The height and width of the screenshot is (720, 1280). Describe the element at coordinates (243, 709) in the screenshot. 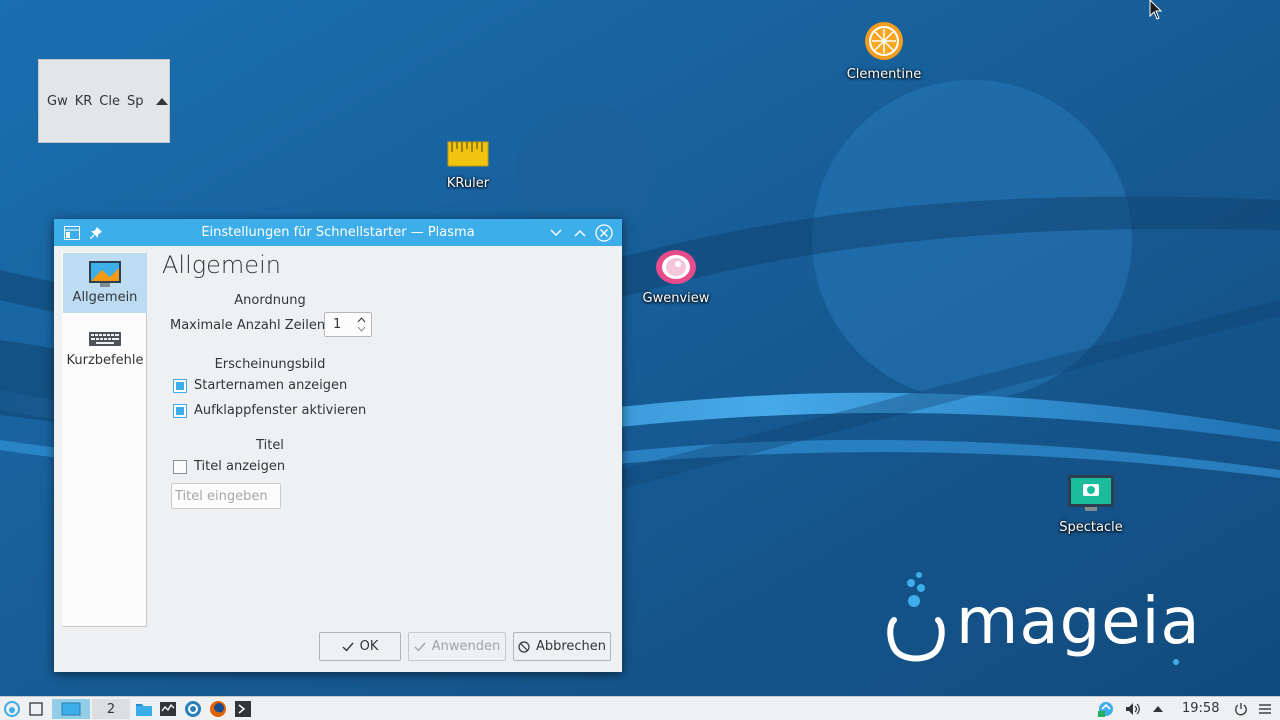

I see `terminal-icon` at that location.